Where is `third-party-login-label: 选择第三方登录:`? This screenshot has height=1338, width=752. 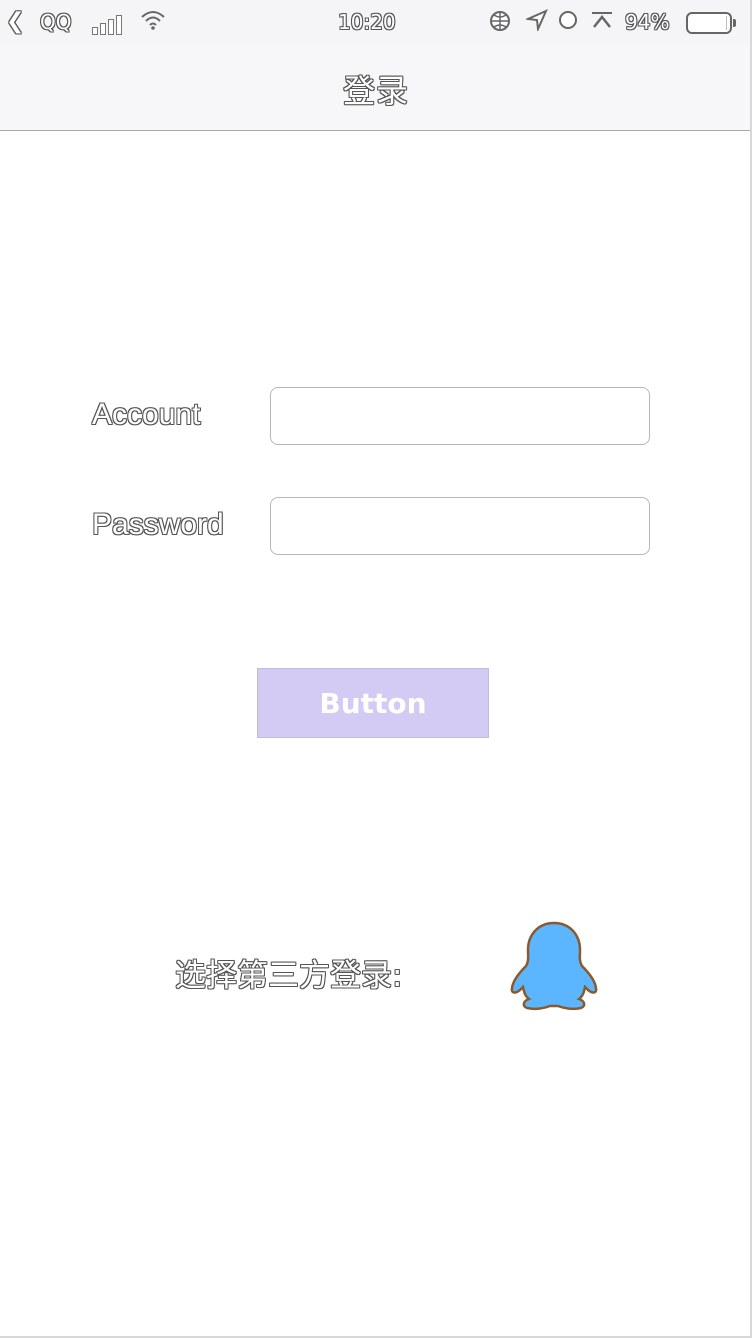 third-party-login-label: 选择第三方登录: is located at coordinates (289, 976).